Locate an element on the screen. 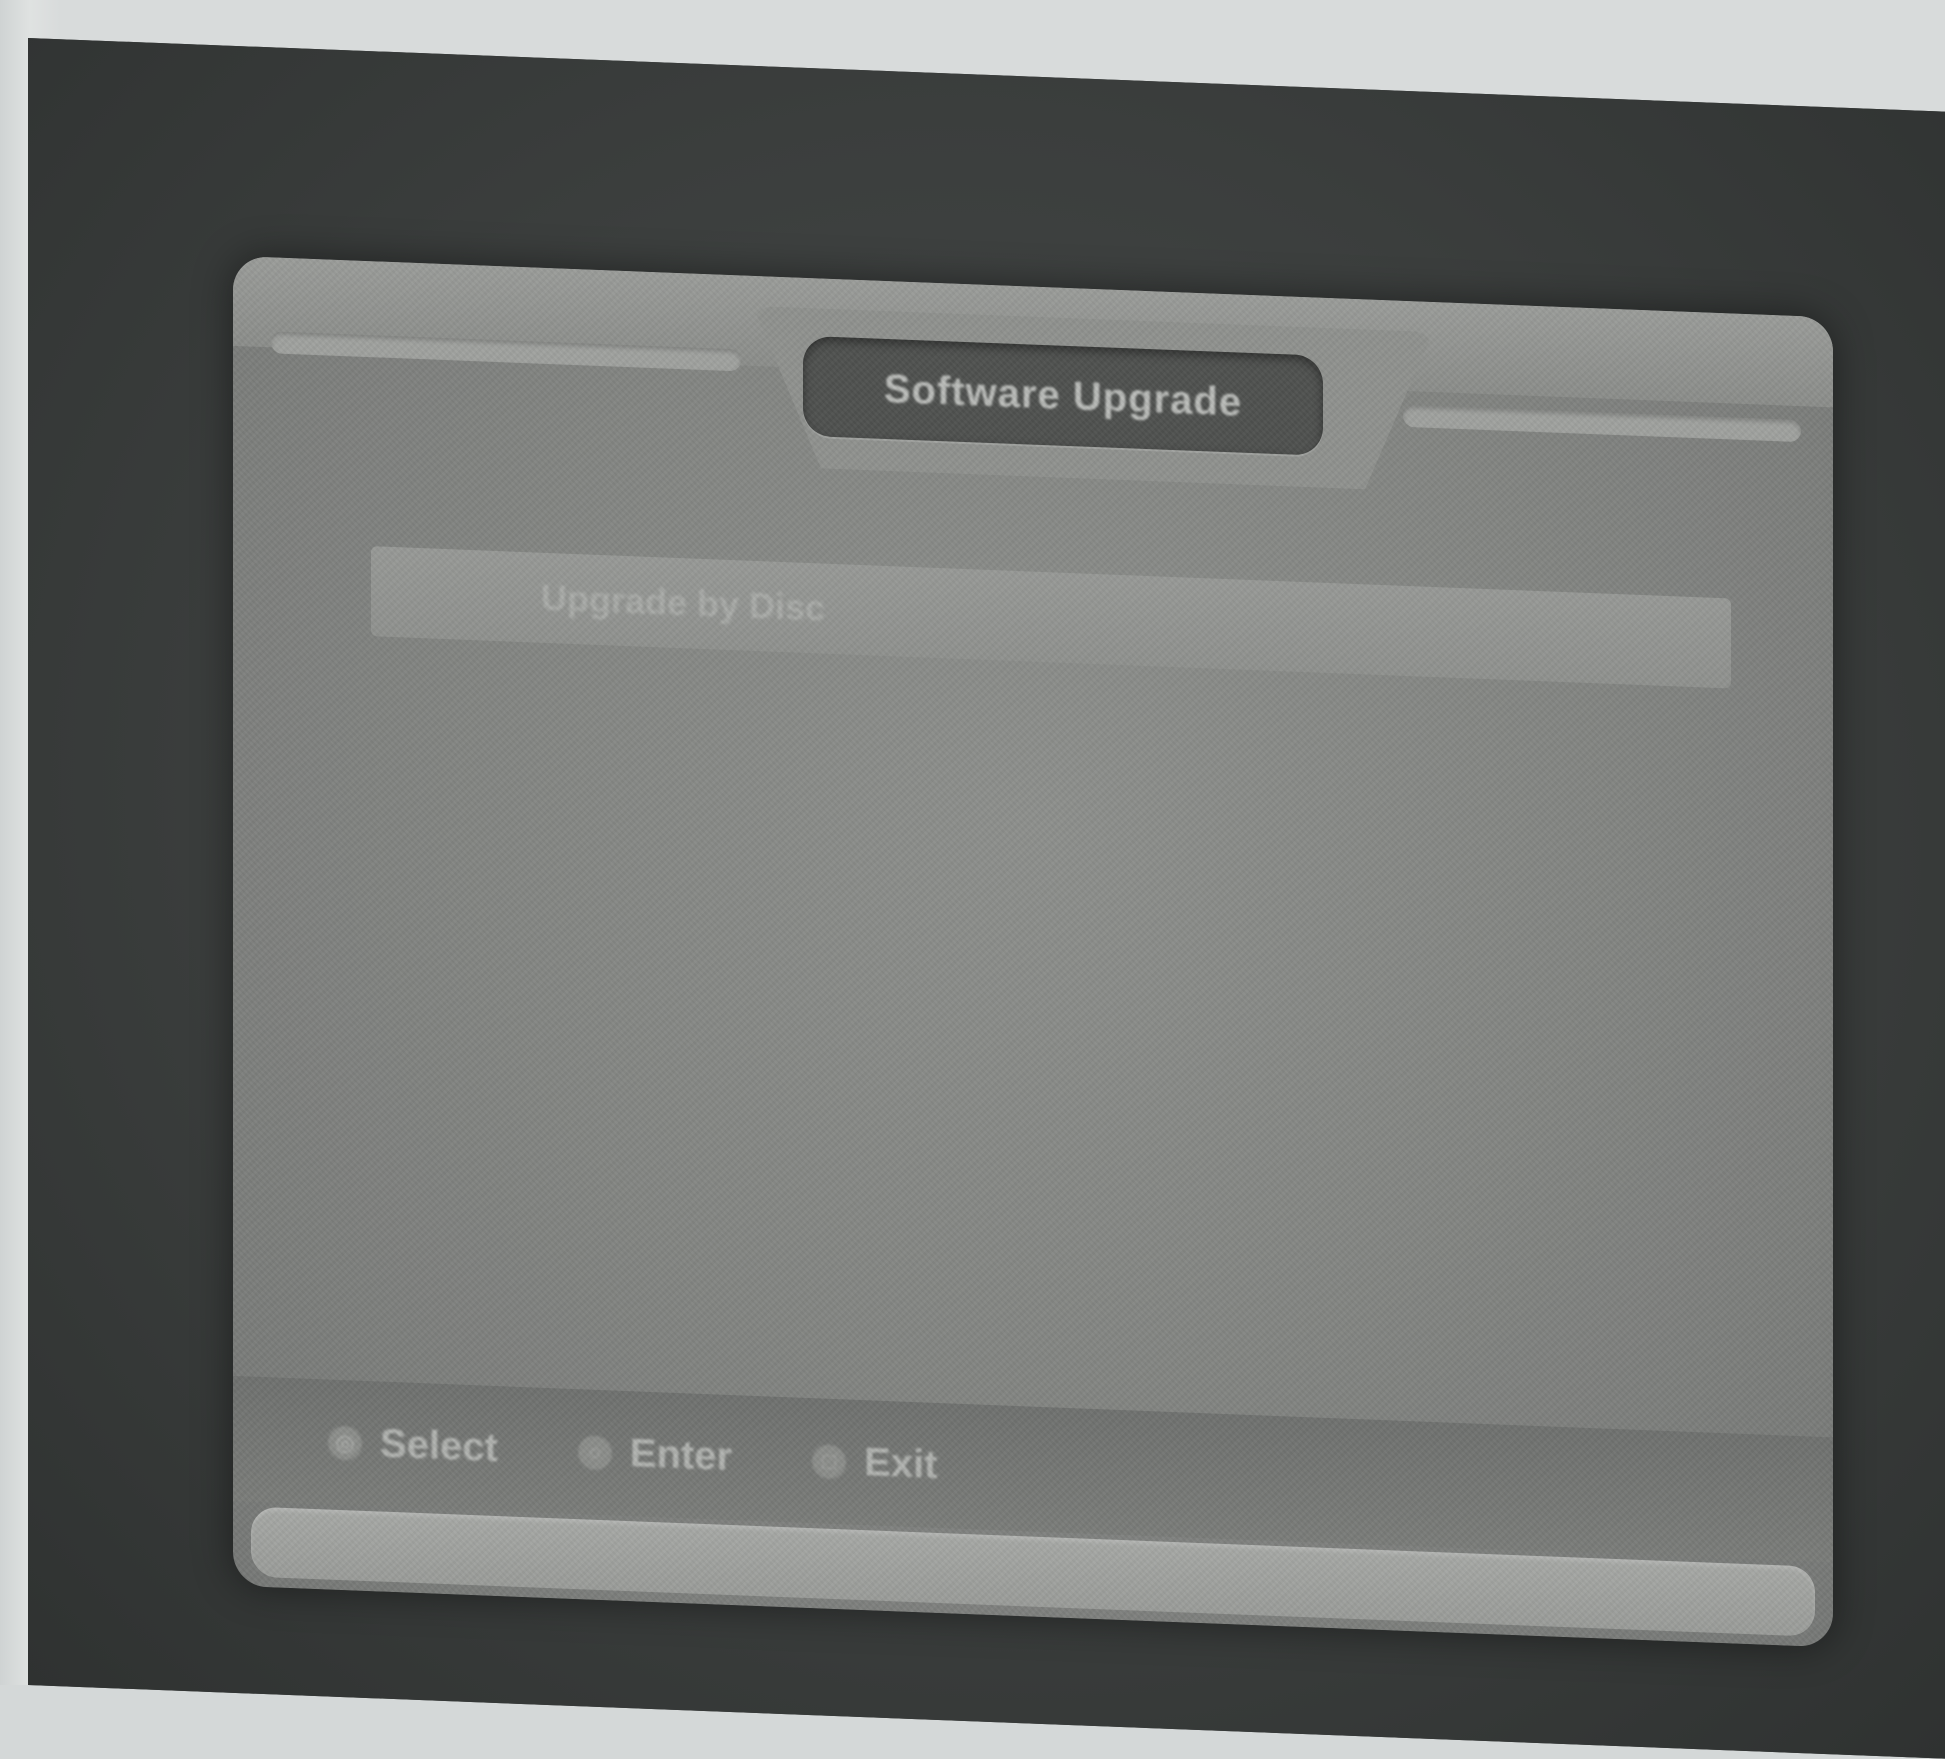  hint-select: ◎ Select is located at coordinates (413, 1446).